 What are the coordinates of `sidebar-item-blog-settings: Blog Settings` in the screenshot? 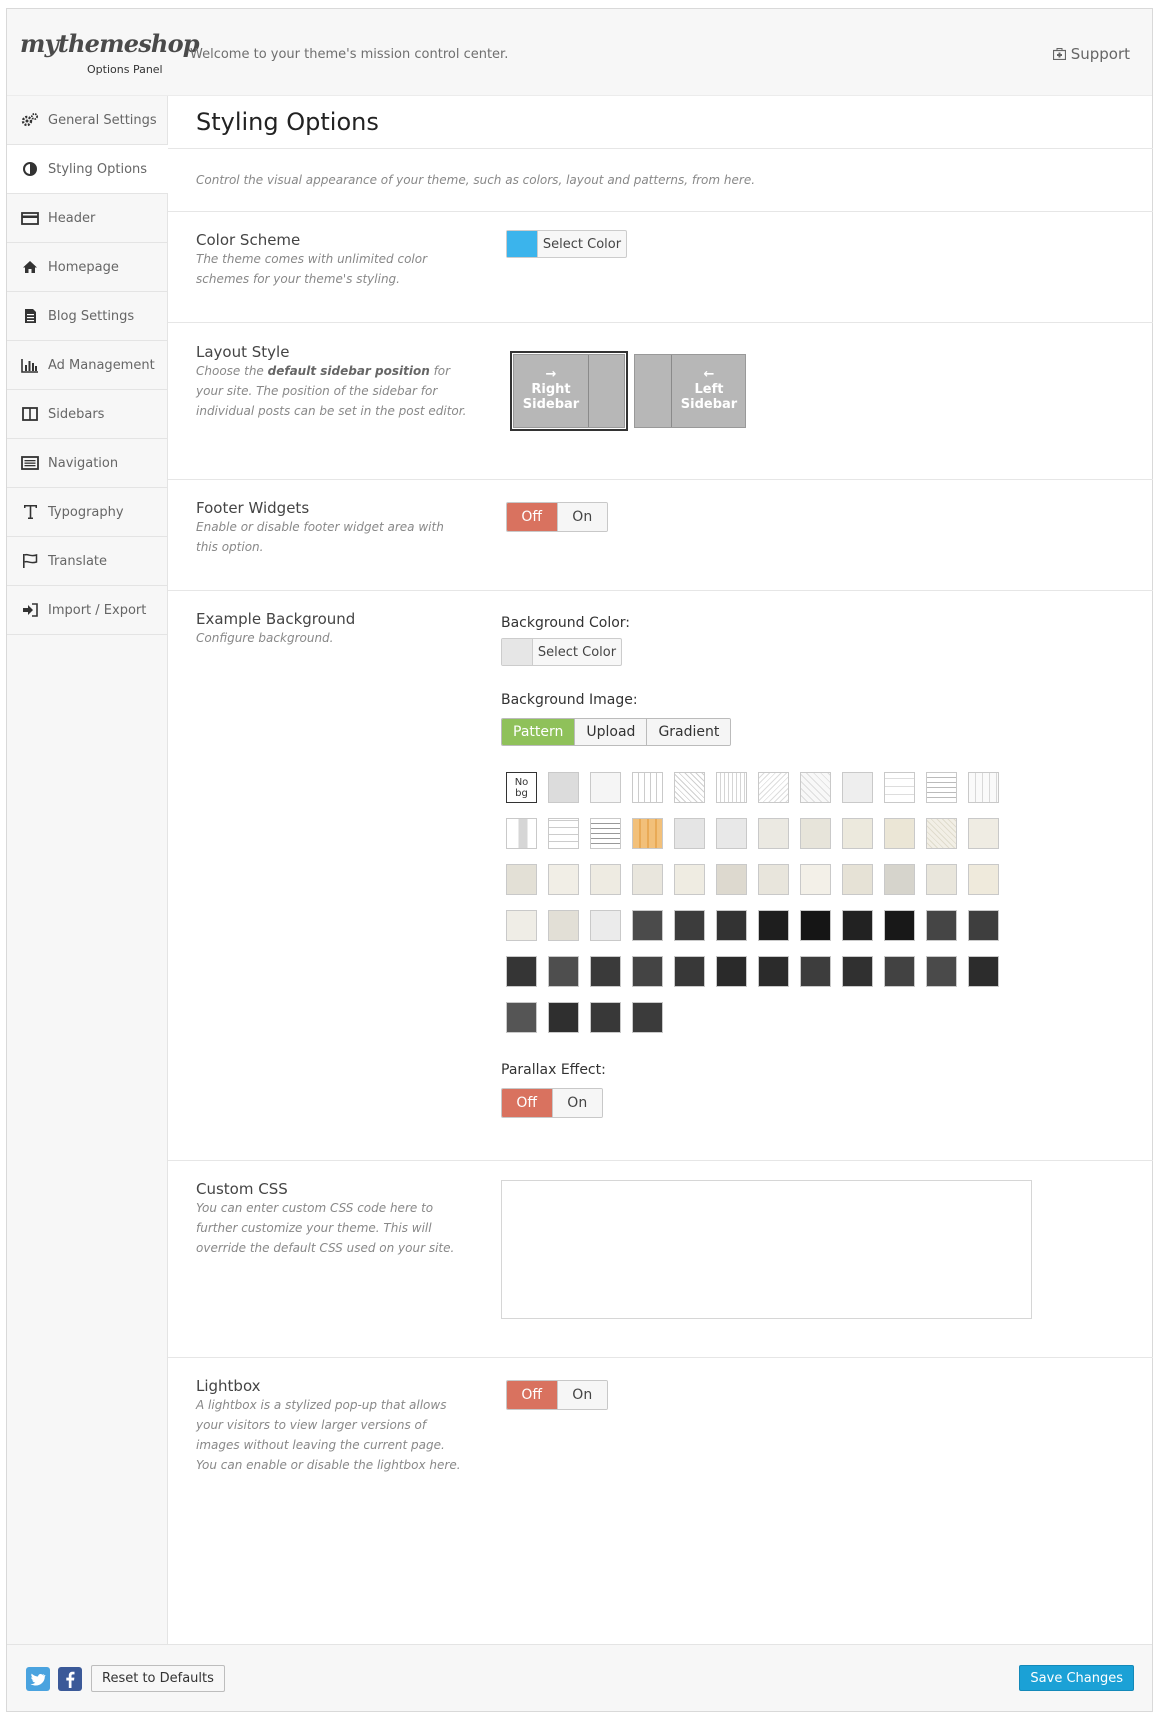 It's located at (87, 316).